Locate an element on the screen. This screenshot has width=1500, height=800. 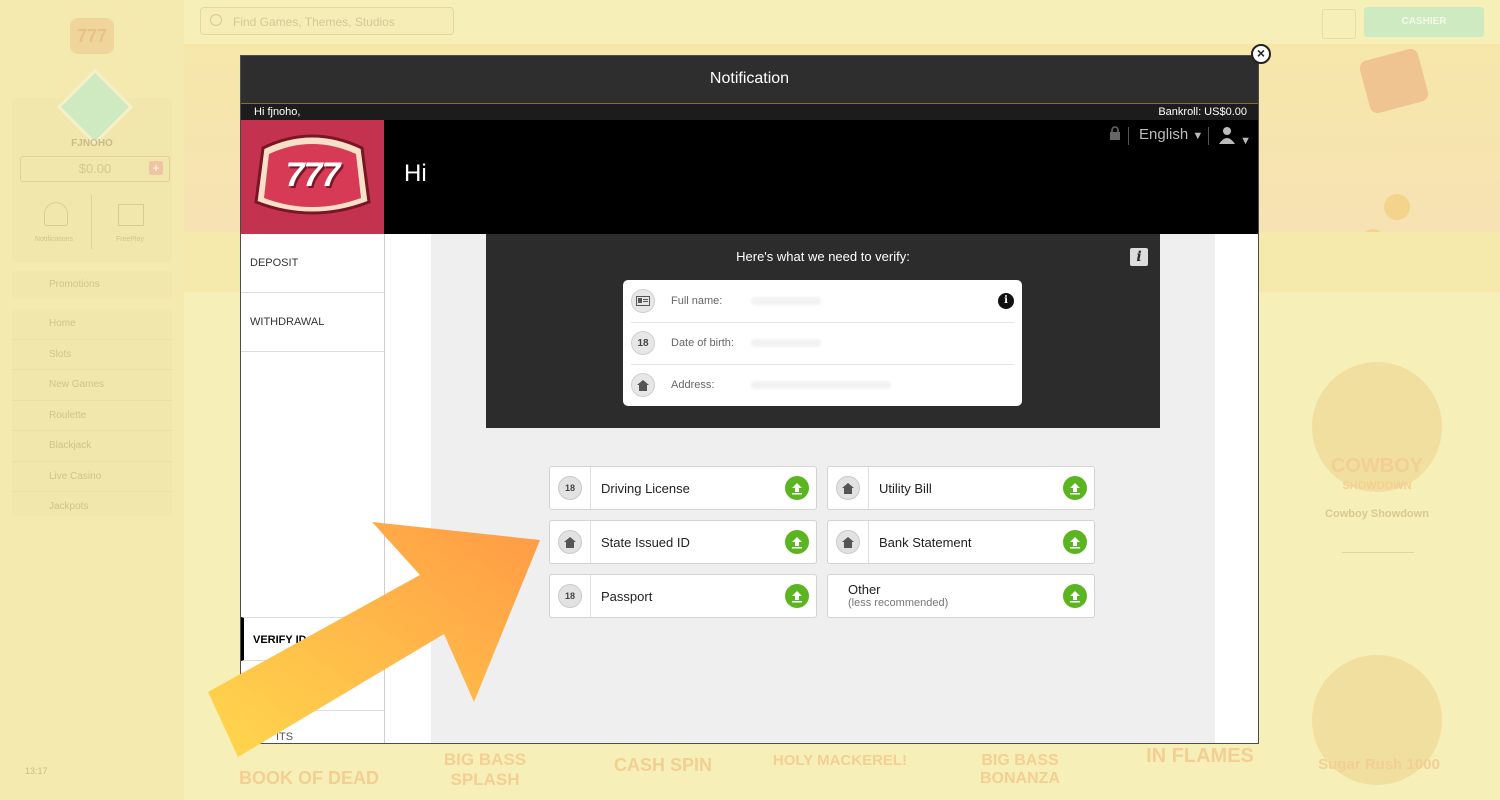
account-button is located at coordinates (1339, 24).